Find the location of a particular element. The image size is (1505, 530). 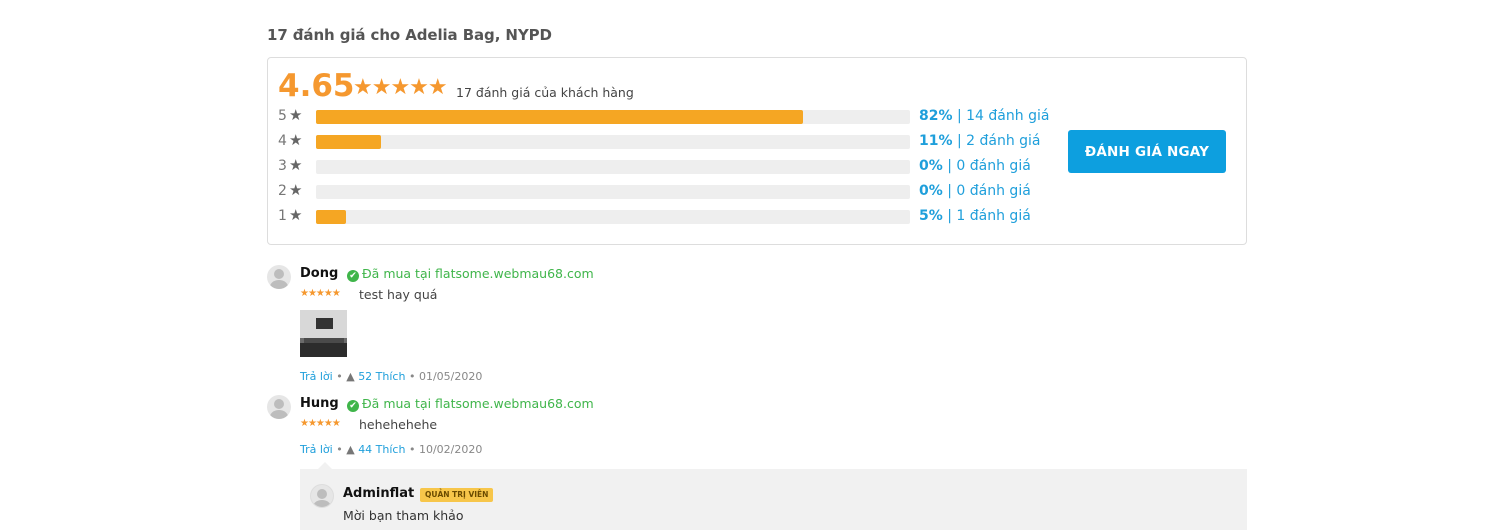

admin-badge: QUẢN TRỊ VIÊN is located at coordinates (457, 495).